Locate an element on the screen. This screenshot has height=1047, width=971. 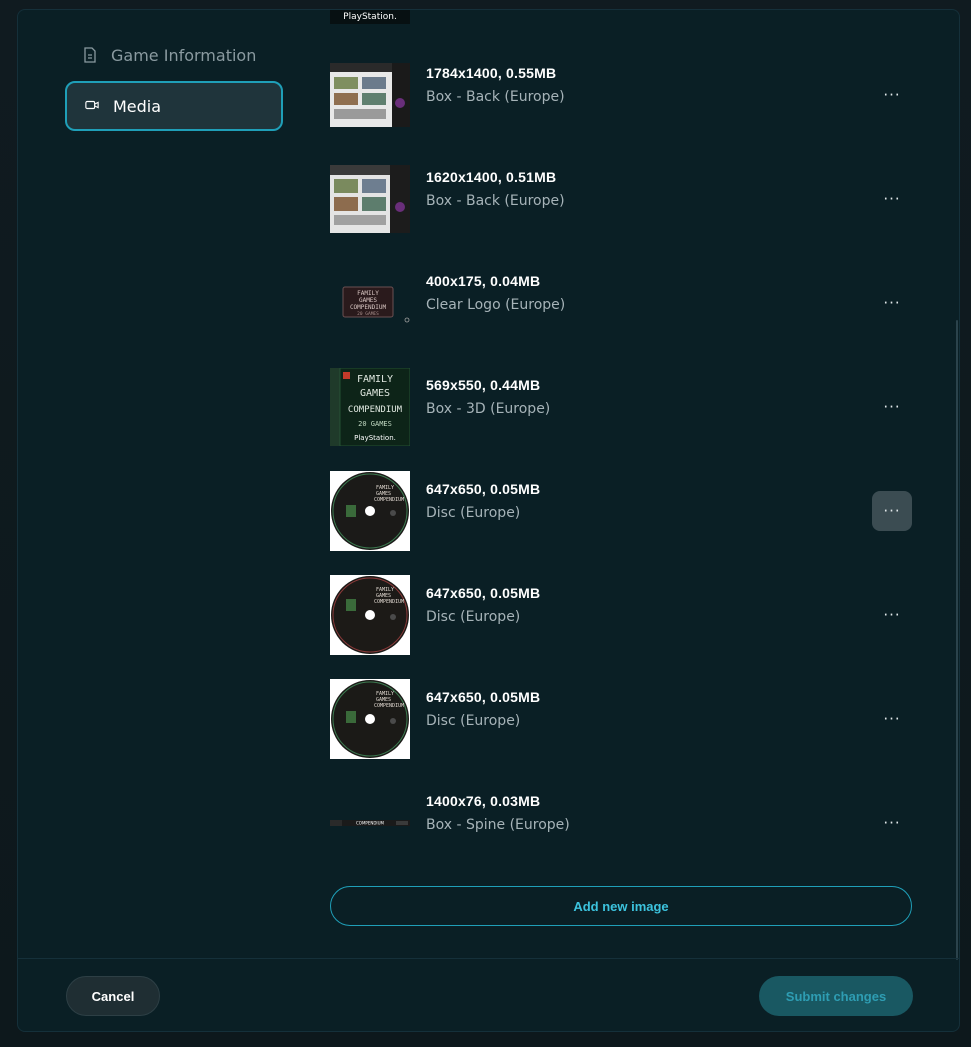
media-thumbnail: COMPENDIUM is located at coordinates (370, 823).